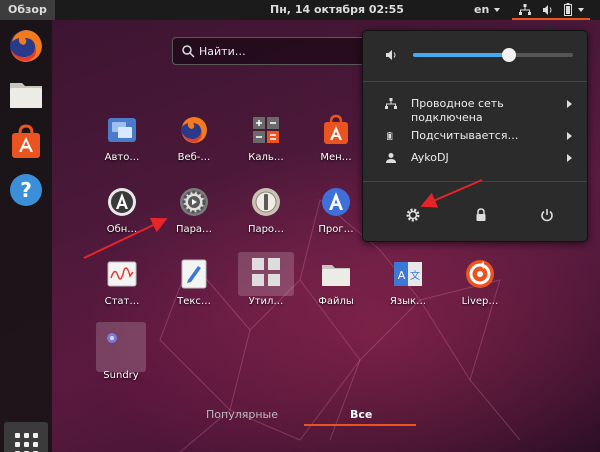  I want to click on system-monitor-icon, so click(122, 274).